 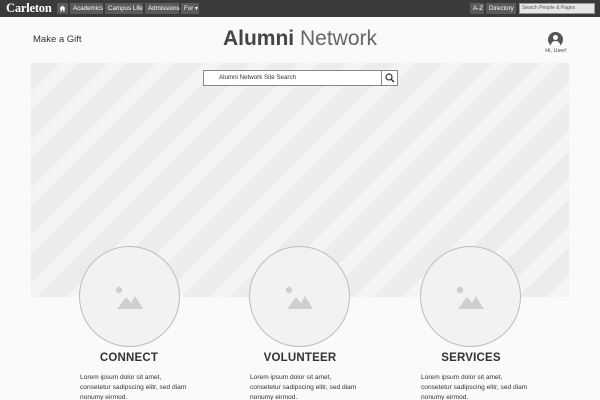 What do you see at coordinates (556, 51) in the screenshot?
I see `user-greeting: Hi, User!` at bounding box center [556, 51].